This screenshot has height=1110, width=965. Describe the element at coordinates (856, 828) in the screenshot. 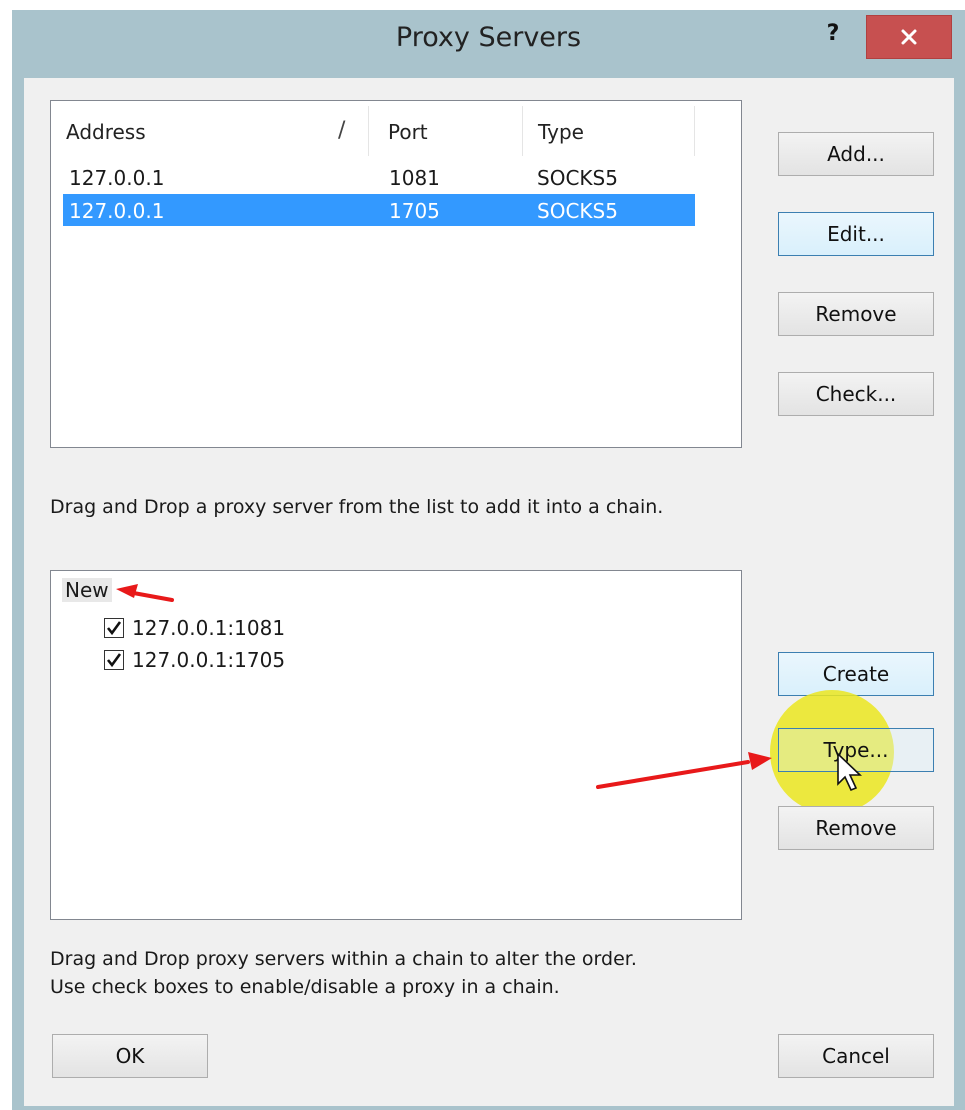

I see `remove-chain-button: Remove` at that location.